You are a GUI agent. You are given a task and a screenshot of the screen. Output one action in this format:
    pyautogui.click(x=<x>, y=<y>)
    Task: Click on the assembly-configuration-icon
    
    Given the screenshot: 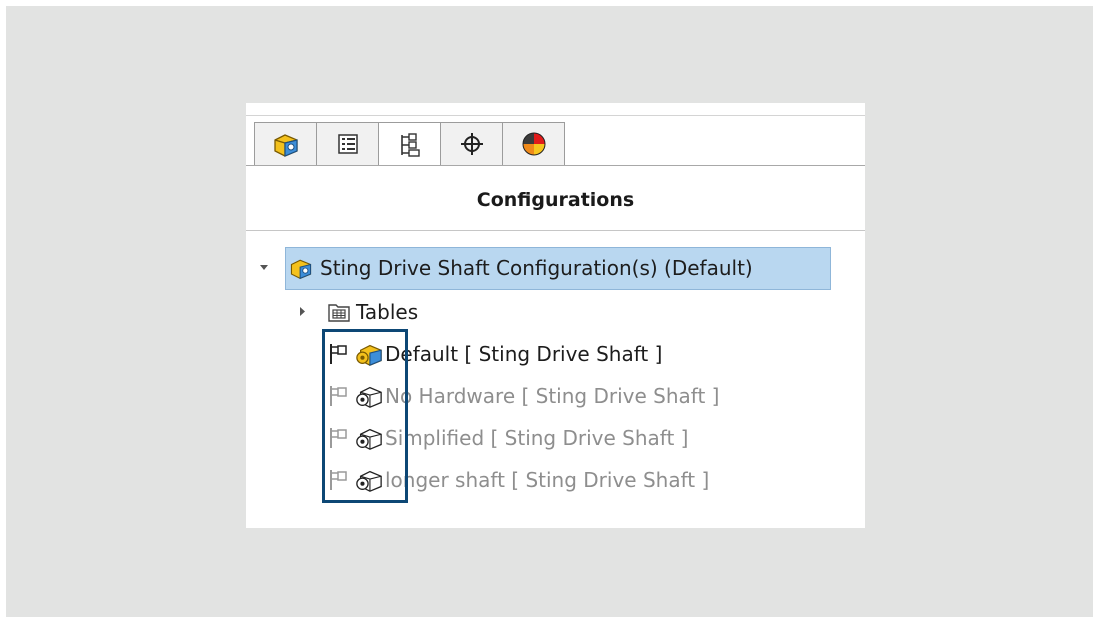 What is the action you would take?
    pyautogui.click(x=301, y=269)
    